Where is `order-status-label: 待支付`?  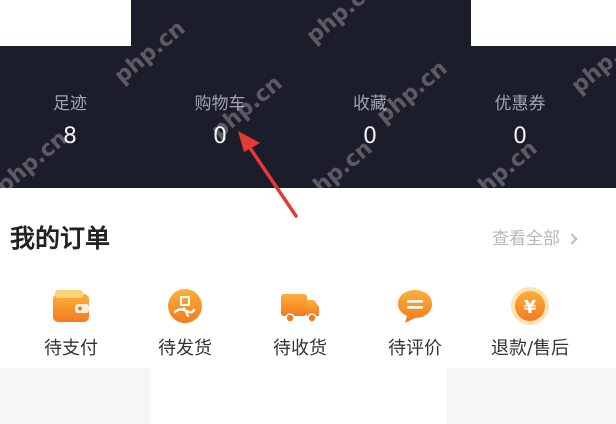 order-status-label: 待支付 is located at coordinates (71, 348).